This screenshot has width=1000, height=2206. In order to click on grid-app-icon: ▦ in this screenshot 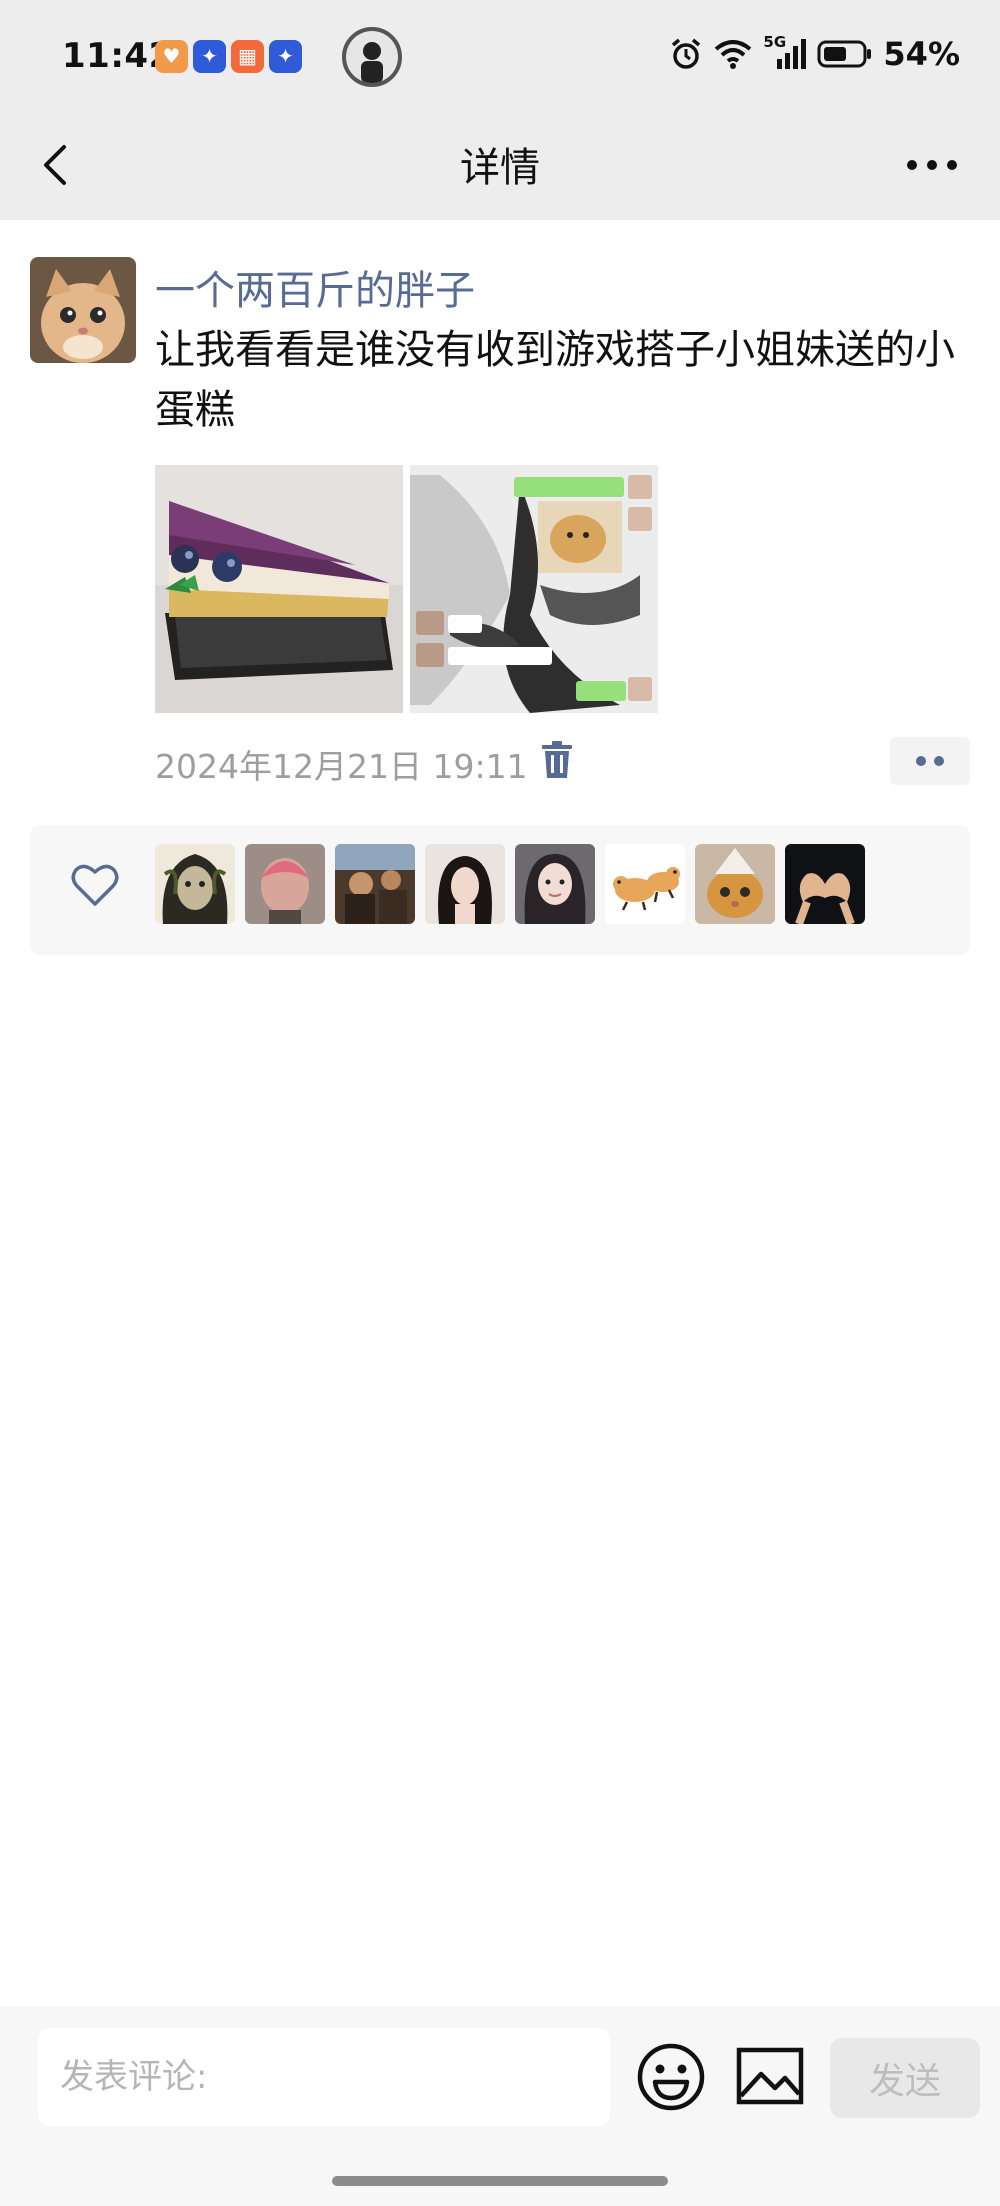, I will do `click(247, 56)`.